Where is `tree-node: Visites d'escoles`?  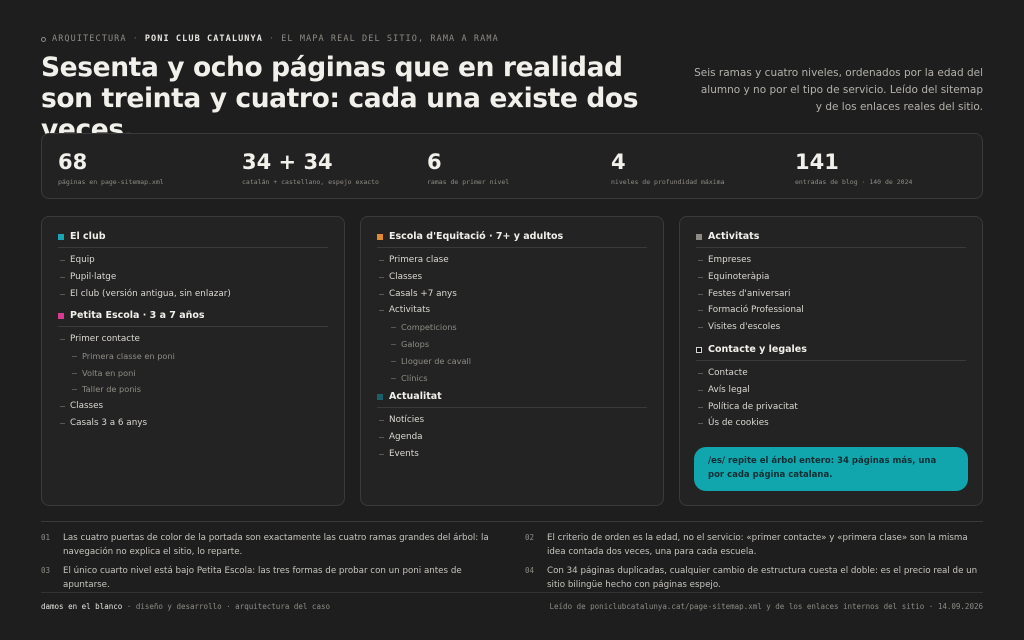
tree-node: Visites d'escoles is located at coordinates (831, 327).